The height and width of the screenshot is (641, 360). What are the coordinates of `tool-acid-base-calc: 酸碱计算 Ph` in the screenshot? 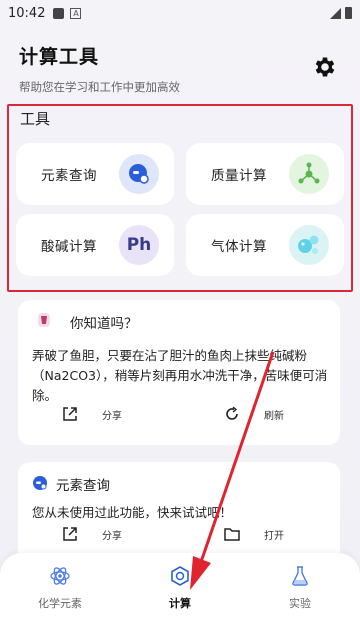 It's located at (95, 245).